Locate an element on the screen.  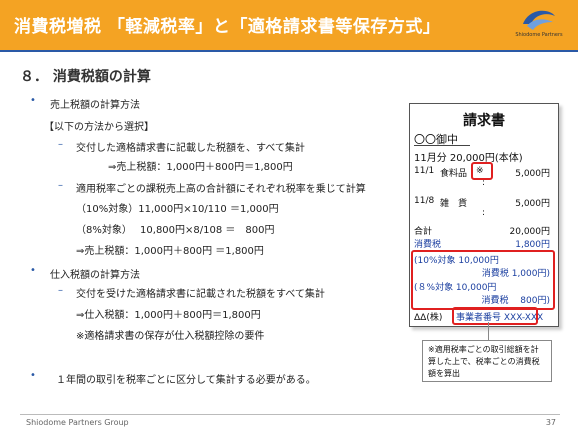
footer-company: Shiodome Partners Group is located at coordinates (77, 422).